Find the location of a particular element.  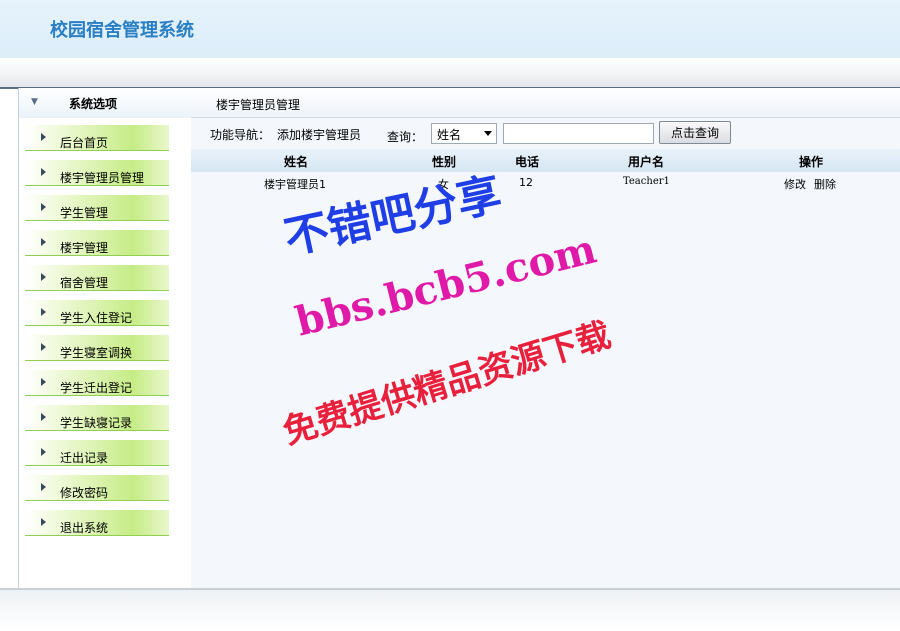

column-header-username: 用户名 is located at coordinates (646, 162).